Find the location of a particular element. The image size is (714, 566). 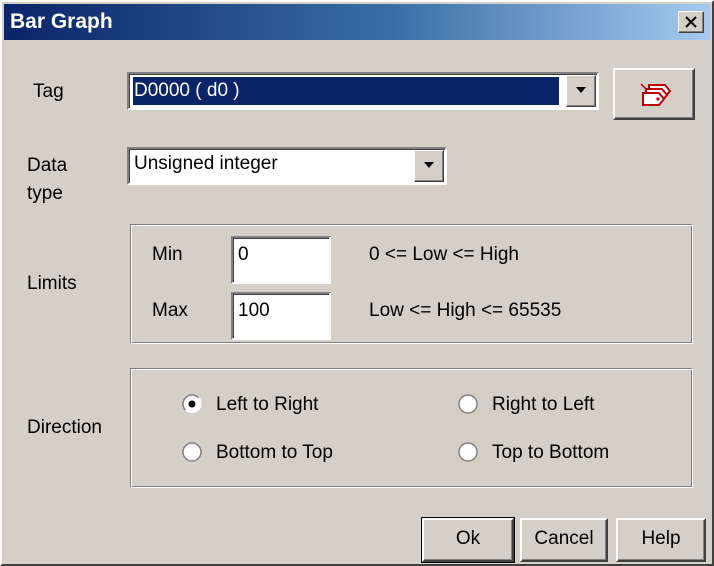

radio-label-left-to-right: Left to Right is located at coordinates (267, 405).